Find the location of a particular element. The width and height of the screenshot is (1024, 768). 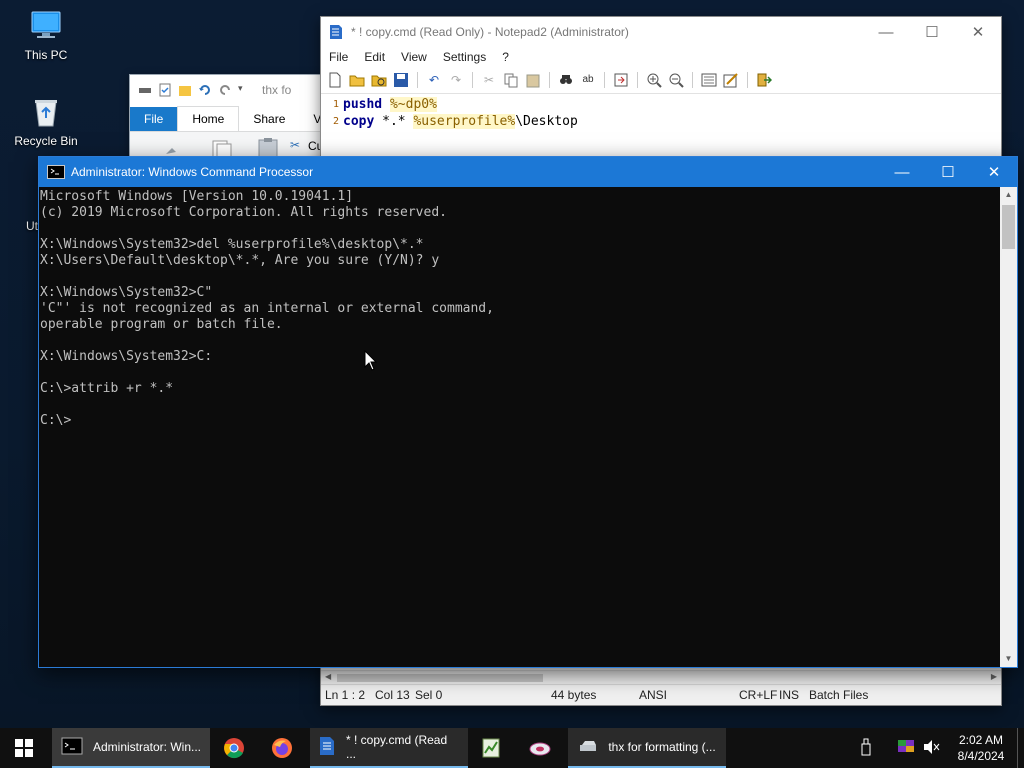

scheme-icon is located at coordinates (709, 80).